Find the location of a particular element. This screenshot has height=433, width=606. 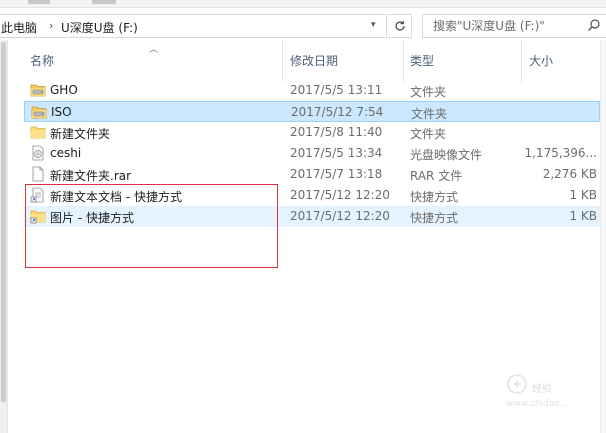

sort-ascending-icon: ︿ is located at coordinates (154, 50).